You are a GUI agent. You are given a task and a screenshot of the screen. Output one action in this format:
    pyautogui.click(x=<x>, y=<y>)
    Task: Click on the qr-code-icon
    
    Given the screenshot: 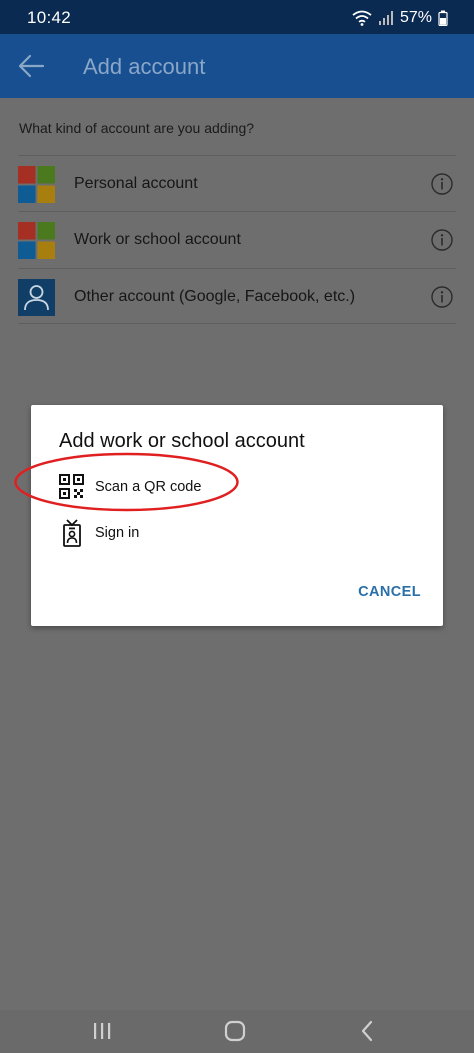 What is the action you would take?
    pyautogui.click(x=71, y=486)
    